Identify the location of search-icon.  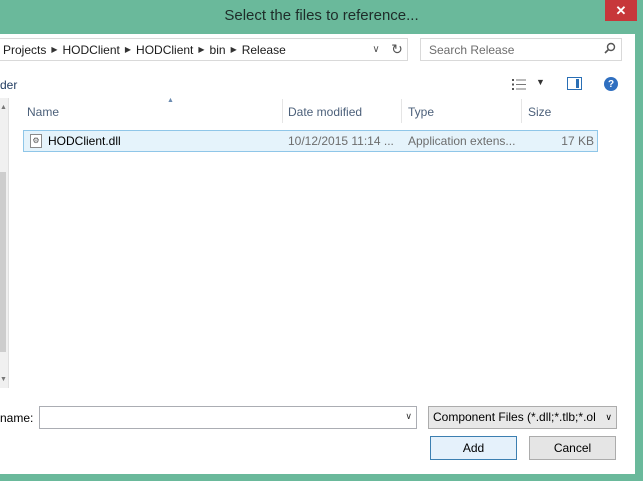
(610, 49).